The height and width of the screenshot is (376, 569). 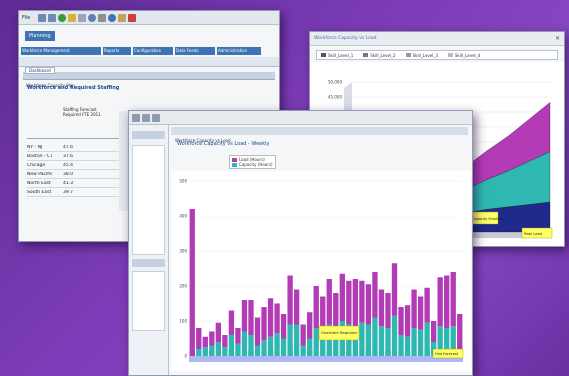 What do you see at coordinates (136, 117) in the screenshot?
I see `cut-icon` at bounding box center [136, 117].